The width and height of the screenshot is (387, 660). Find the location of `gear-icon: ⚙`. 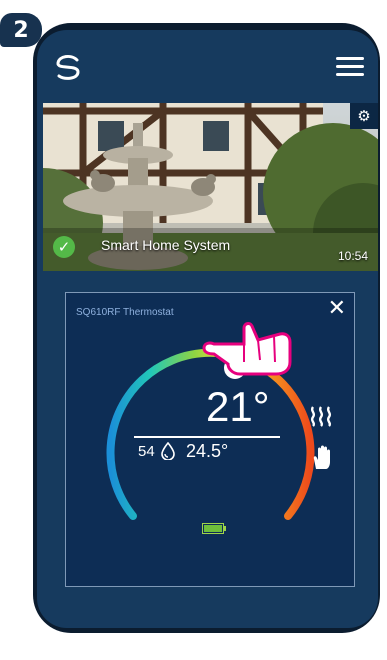

gear-icon: ⚙ is located at coordinates (364, 116).